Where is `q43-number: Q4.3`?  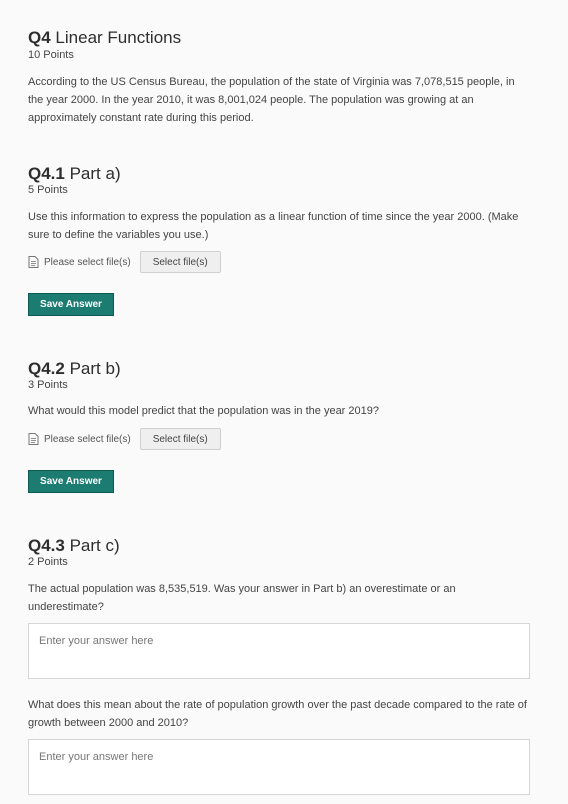
q43-number: Q4.3 is located at coordinates (46, 545).